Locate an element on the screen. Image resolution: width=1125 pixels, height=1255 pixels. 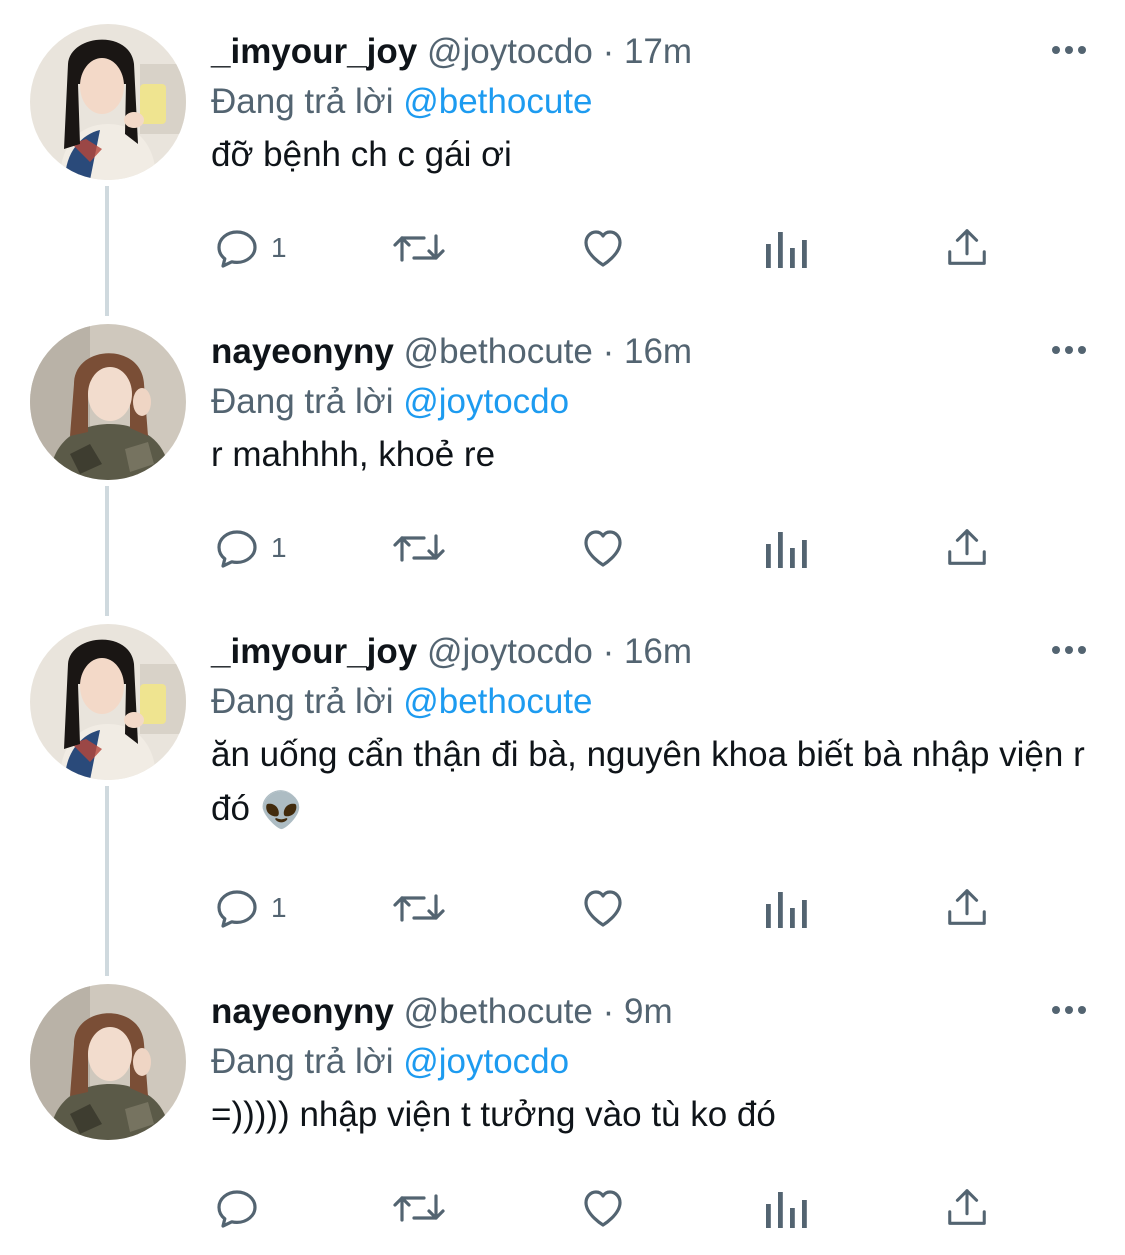
action-bar is located at coordinates (562, 1208).